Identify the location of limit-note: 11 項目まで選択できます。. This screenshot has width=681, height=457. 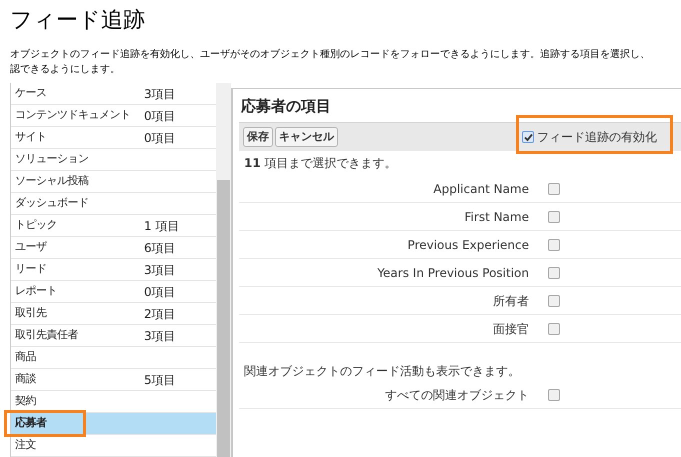
(321, 163).